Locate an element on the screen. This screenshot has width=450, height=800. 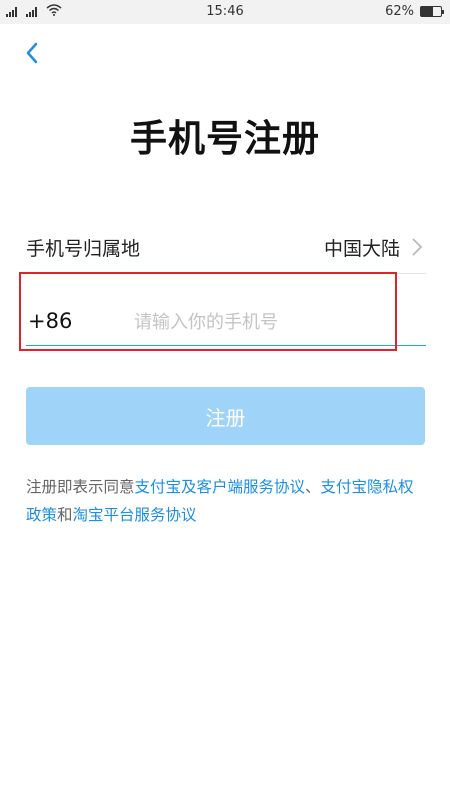
status-bar-right: 62% is located at coordinates (414, 11).